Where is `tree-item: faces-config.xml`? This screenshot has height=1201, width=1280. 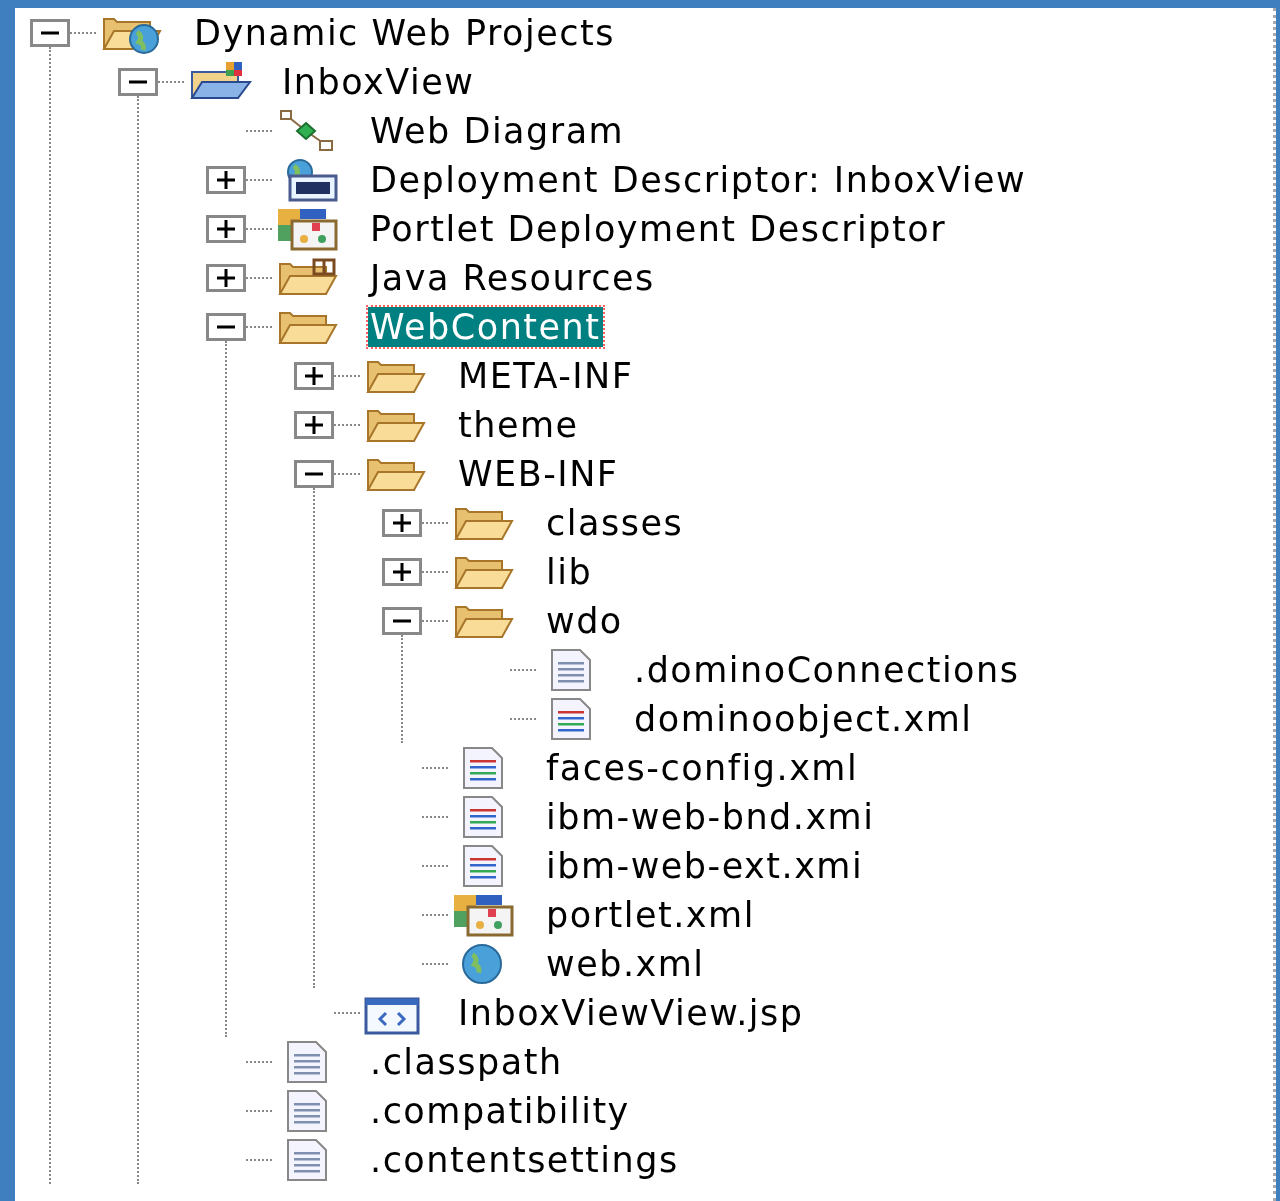
tree-item: faces-config.xml is located at coordinates (702, 767).